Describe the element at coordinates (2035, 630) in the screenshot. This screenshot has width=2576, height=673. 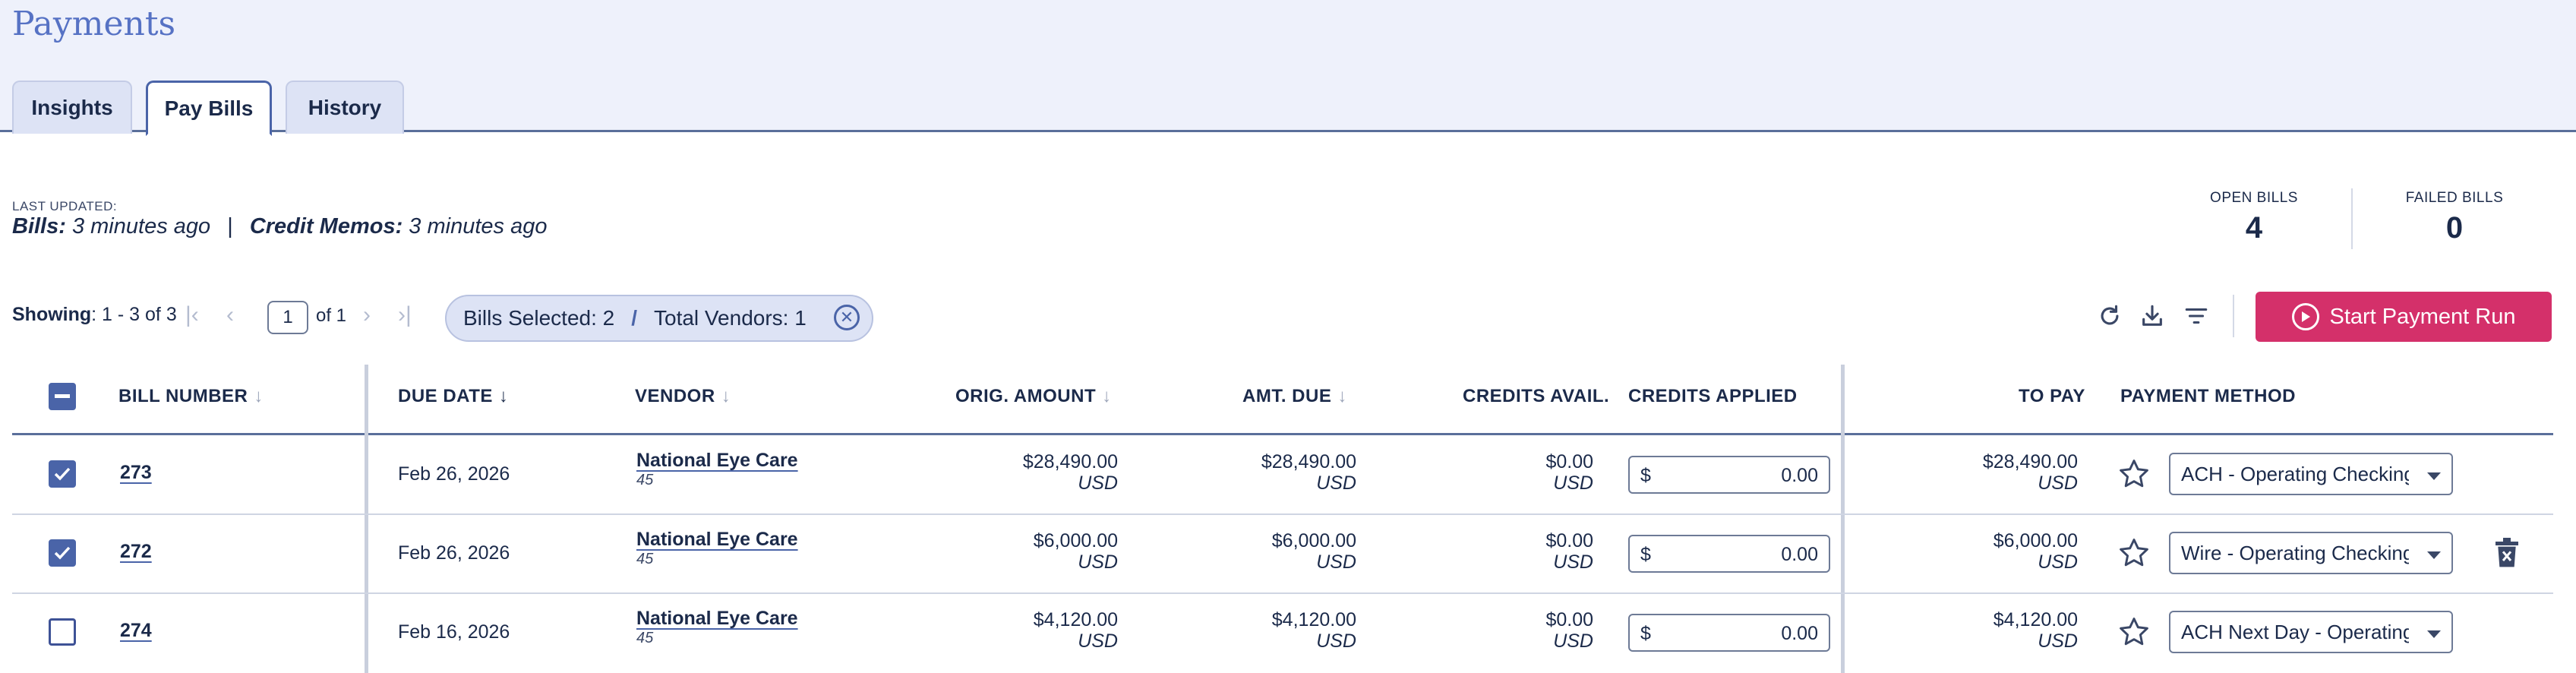
I see `to-pay: $4,120.00 USD` at that location.